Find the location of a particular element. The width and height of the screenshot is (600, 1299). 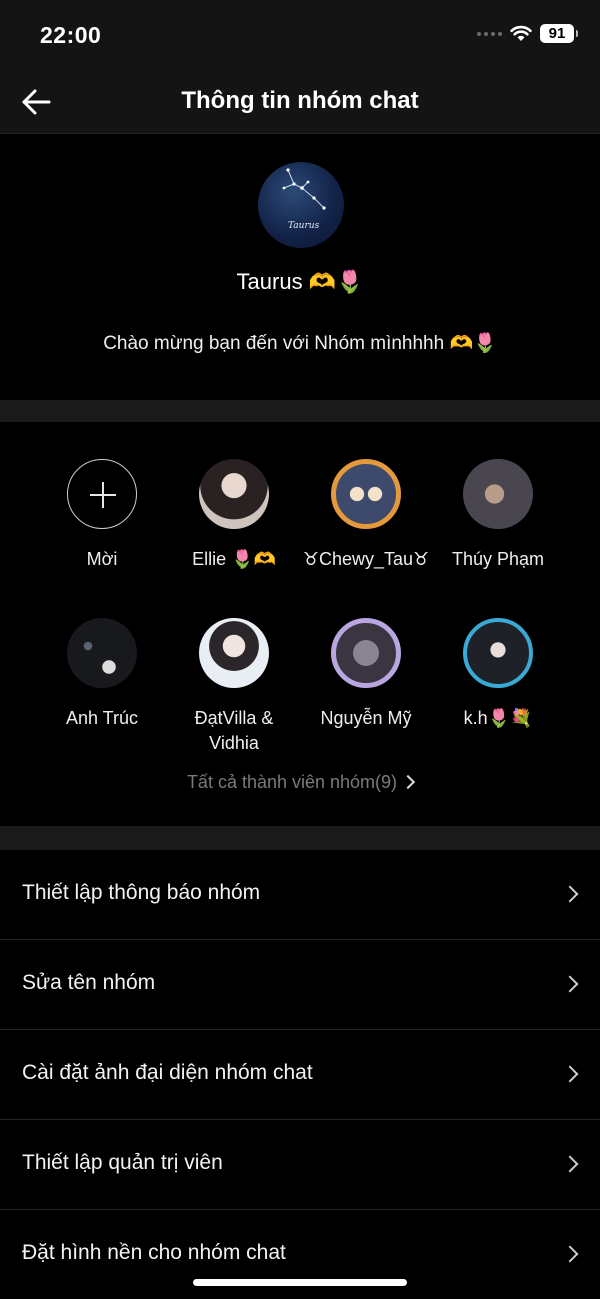

group-avatar: Taurus is located at coordinates (301, 205).